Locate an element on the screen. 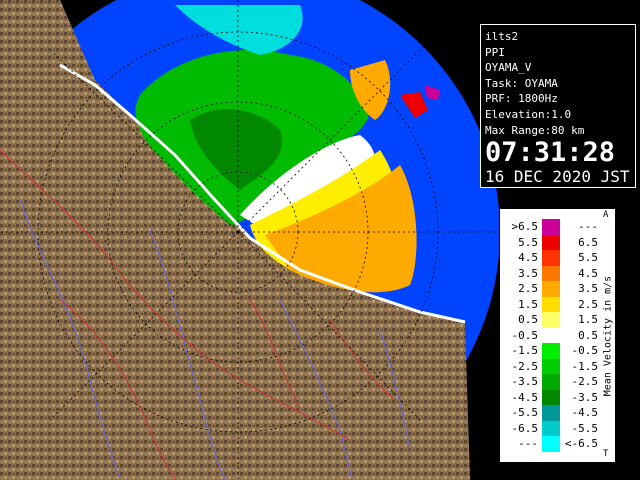  legend-row: -3.5 -2.5 is located at coordinates (550, 382).